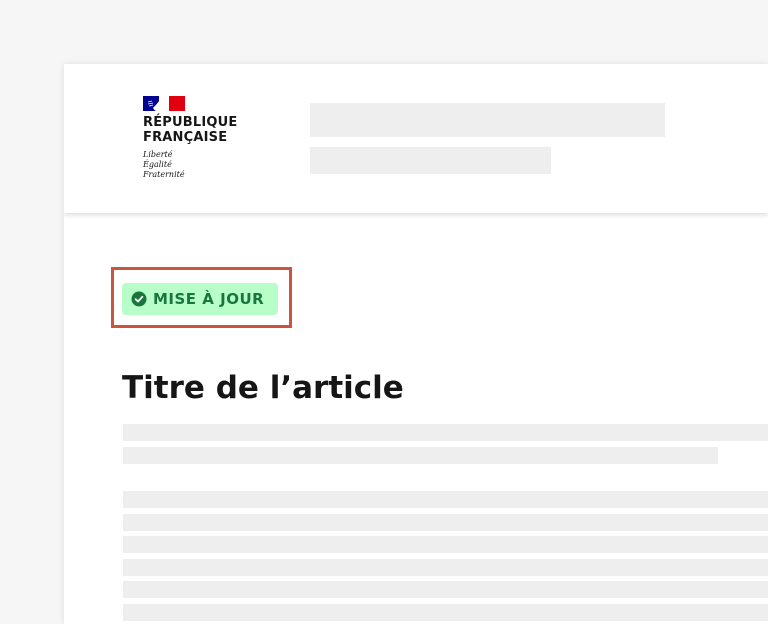  What do you see at coordinates (263, 388) in the screenshot?
I see `article-title: Titre de l’article` at bounding box center [263, 388].